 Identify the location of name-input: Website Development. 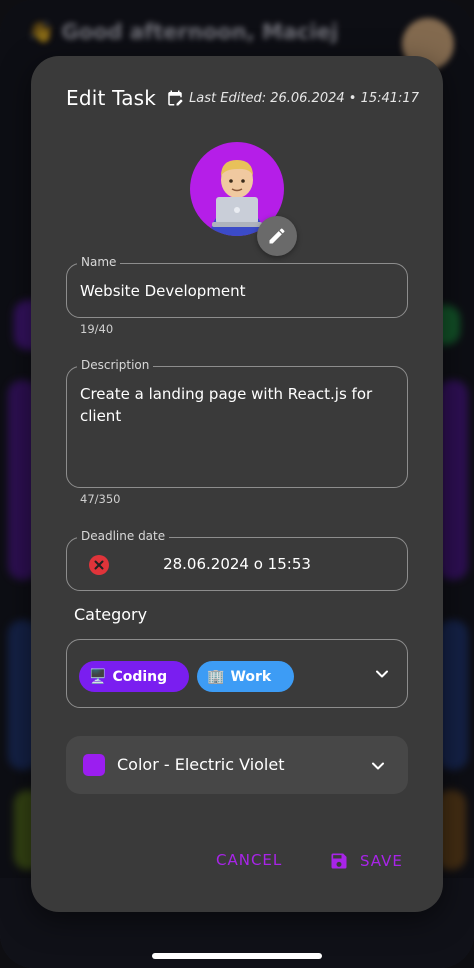
(163, 291).